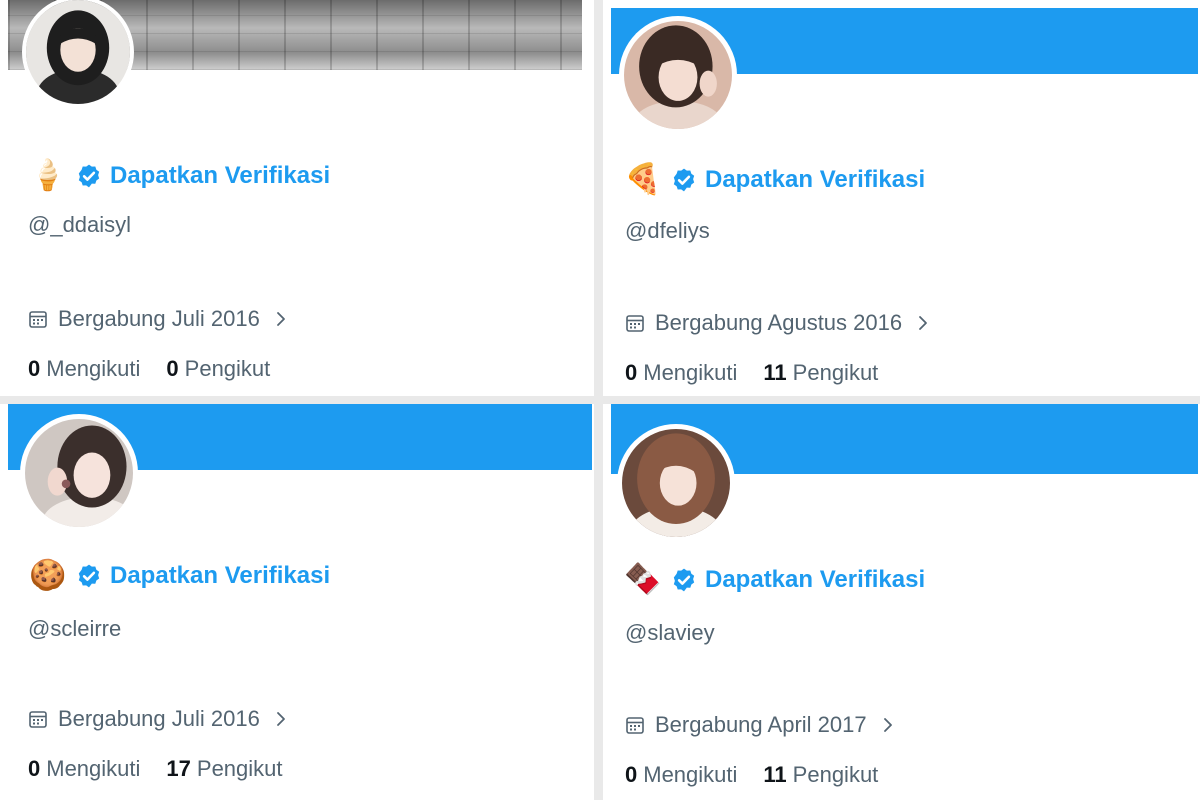 This screenshot has height=800, width=1200. I want to click on display-name-emoji: 🍕, so click(643, 179).